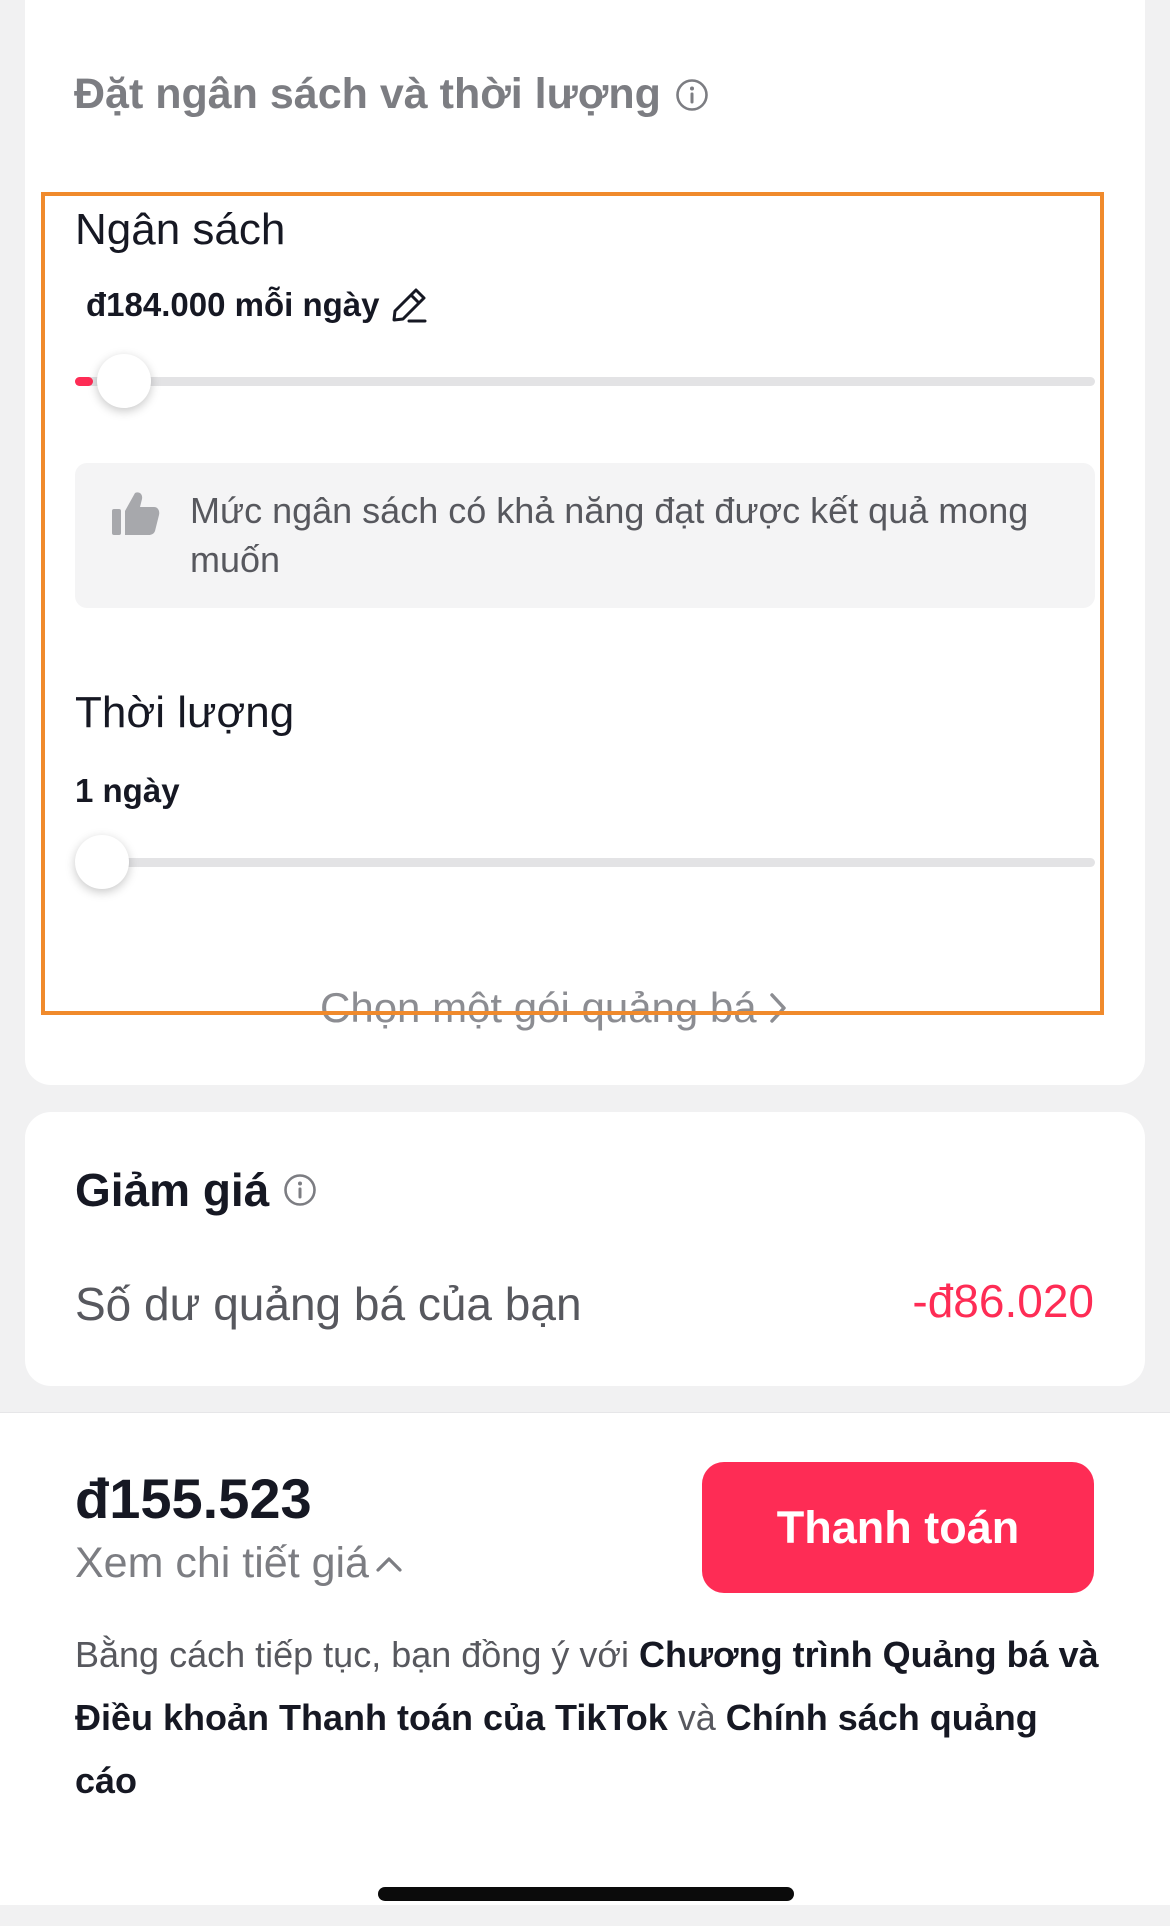  What do you see at coordinates (172, 1190) in the screenshot?
I see `discount-title-text: Giảm giá` at bounding box center [172, 1190].